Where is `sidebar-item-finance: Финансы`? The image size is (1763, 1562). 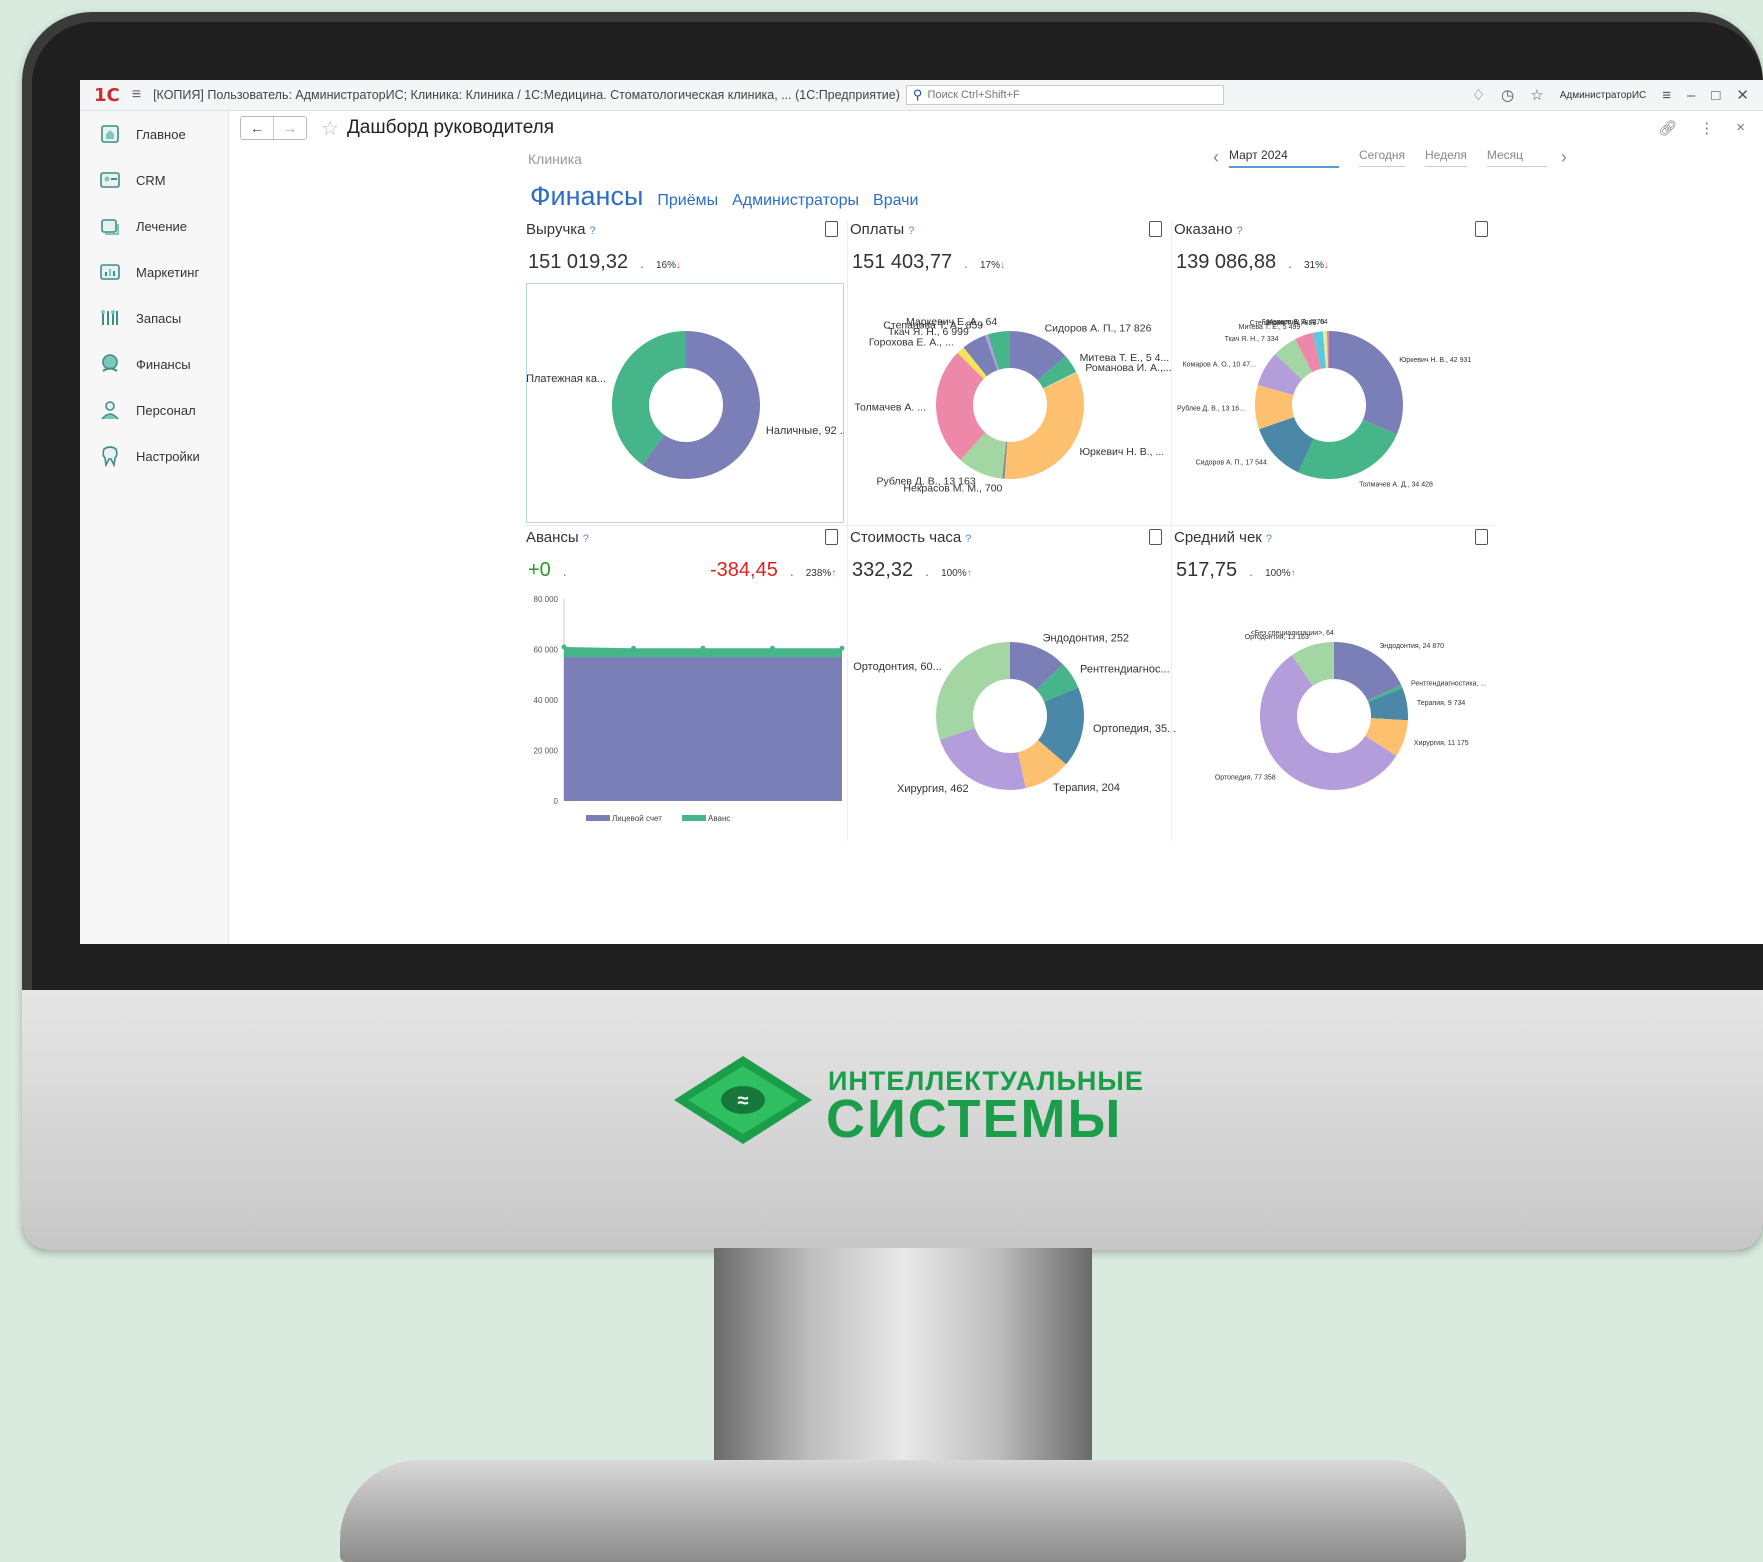
sidebar-item-finance: Финансы is located at coordinates (154, 364).